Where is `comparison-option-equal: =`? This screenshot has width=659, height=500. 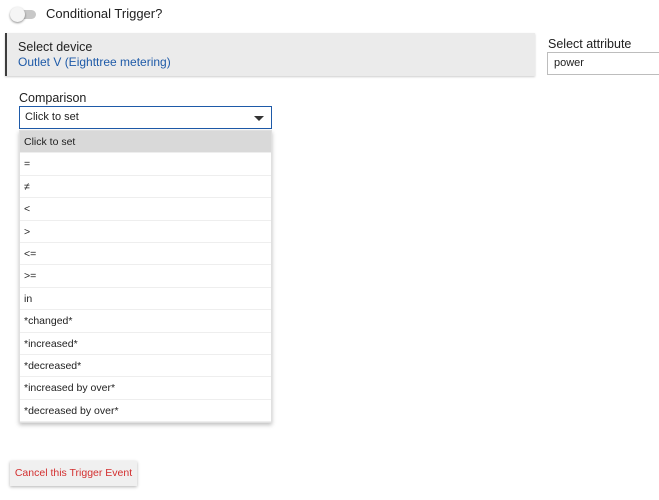 comparison-option-equal: = is located at coordinates (145, 164).